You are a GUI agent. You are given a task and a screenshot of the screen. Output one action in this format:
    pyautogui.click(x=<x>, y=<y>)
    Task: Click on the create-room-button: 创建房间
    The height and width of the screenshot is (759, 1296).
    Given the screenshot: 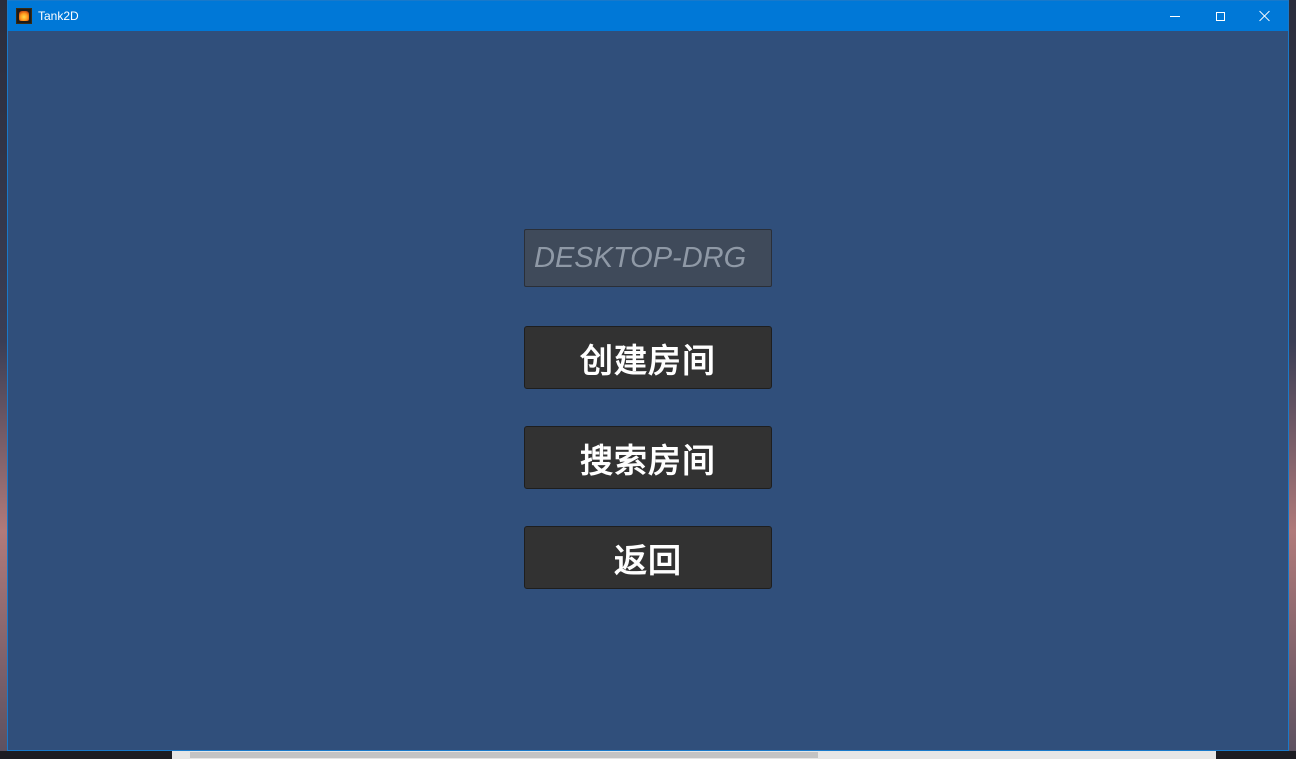 What is the action you would take?
    pyautogui.click(x=648, y=357)
    